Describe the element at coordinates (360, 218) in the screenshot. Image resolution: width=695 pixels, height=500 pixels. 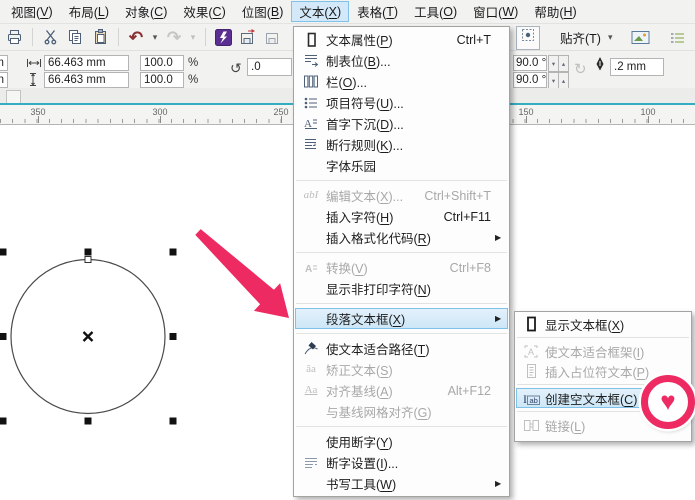
I see `menu-item-label: 插入字符(H)` at that location.